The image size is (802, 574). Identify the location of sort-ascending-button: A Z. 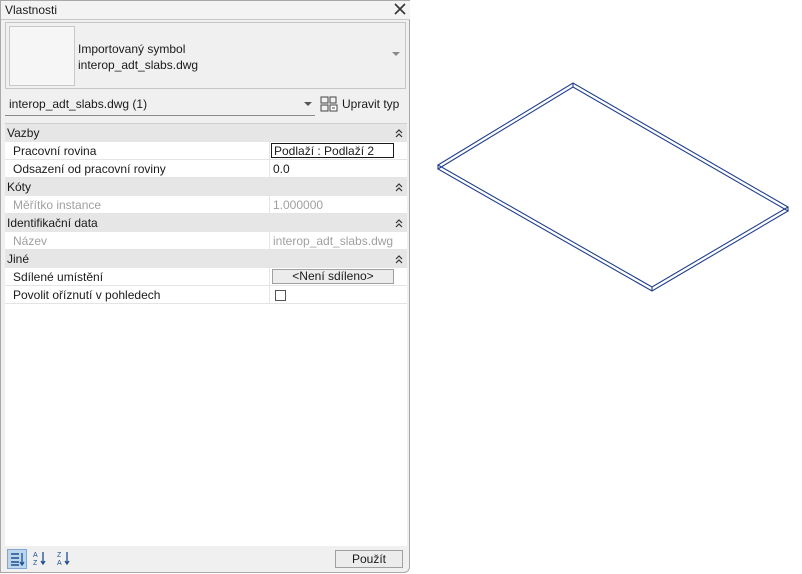
(41, 559).